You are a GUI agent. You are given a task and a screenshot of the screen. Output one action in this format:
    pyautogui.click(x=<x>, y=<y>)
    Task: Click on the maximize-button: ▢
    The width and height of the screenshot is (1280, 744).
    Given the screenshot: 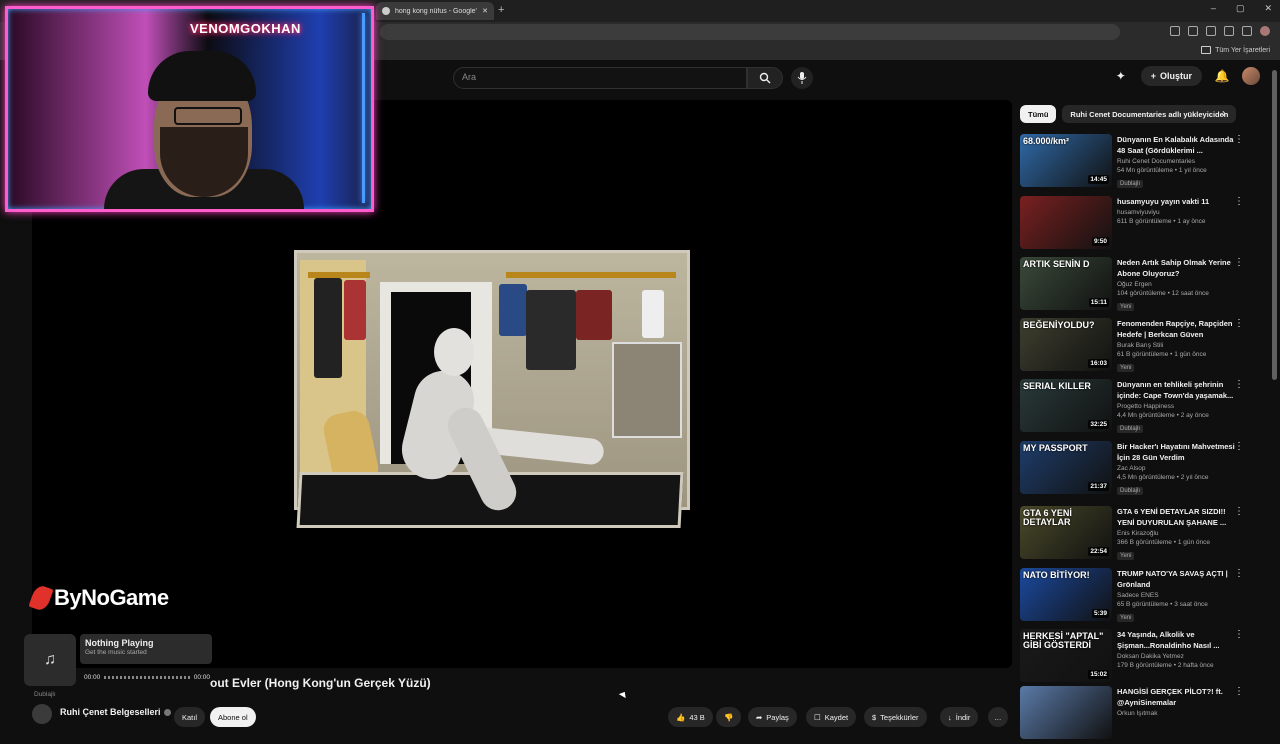 What is the action you would take?
    pyautogui.click(x=1240, y=8)
    